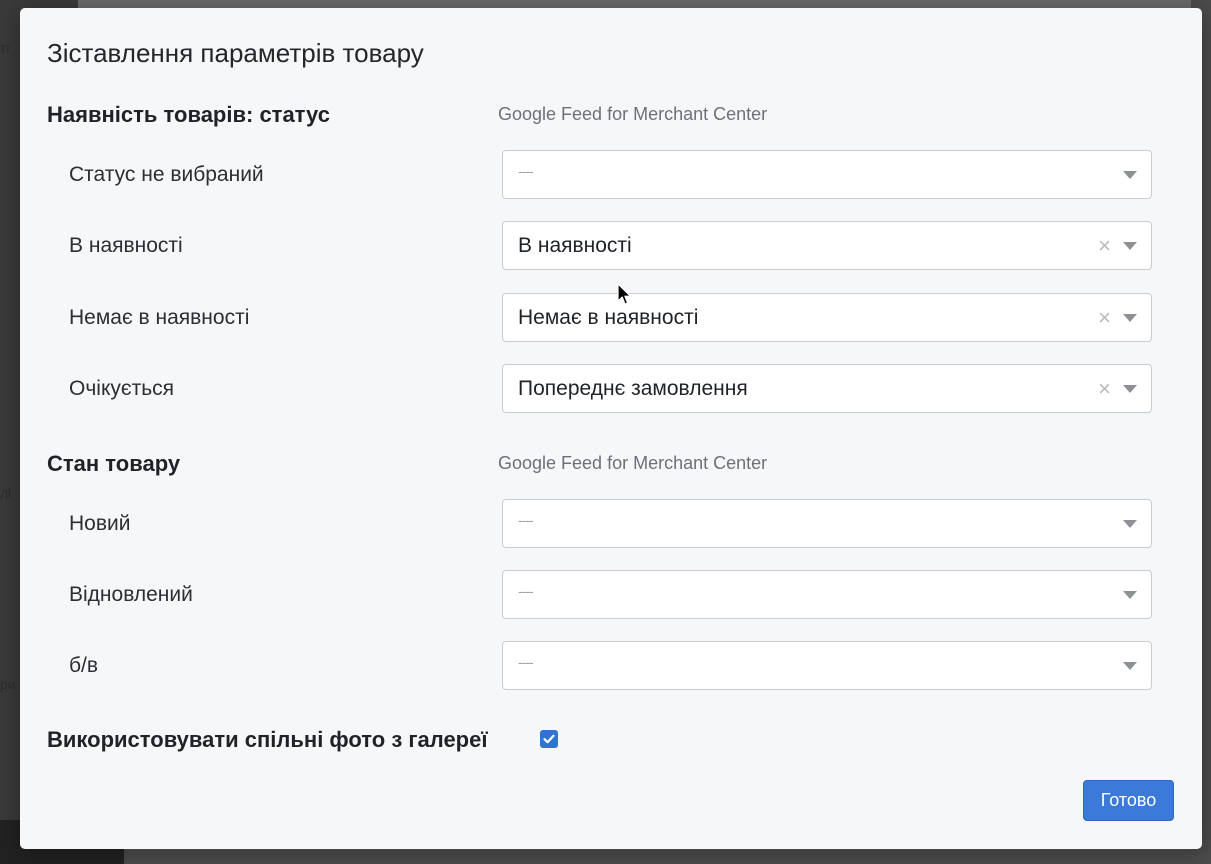 The height and width of the screenshot is (864, 1211). I want to click on done-button: Готово, so click(1128, 800).